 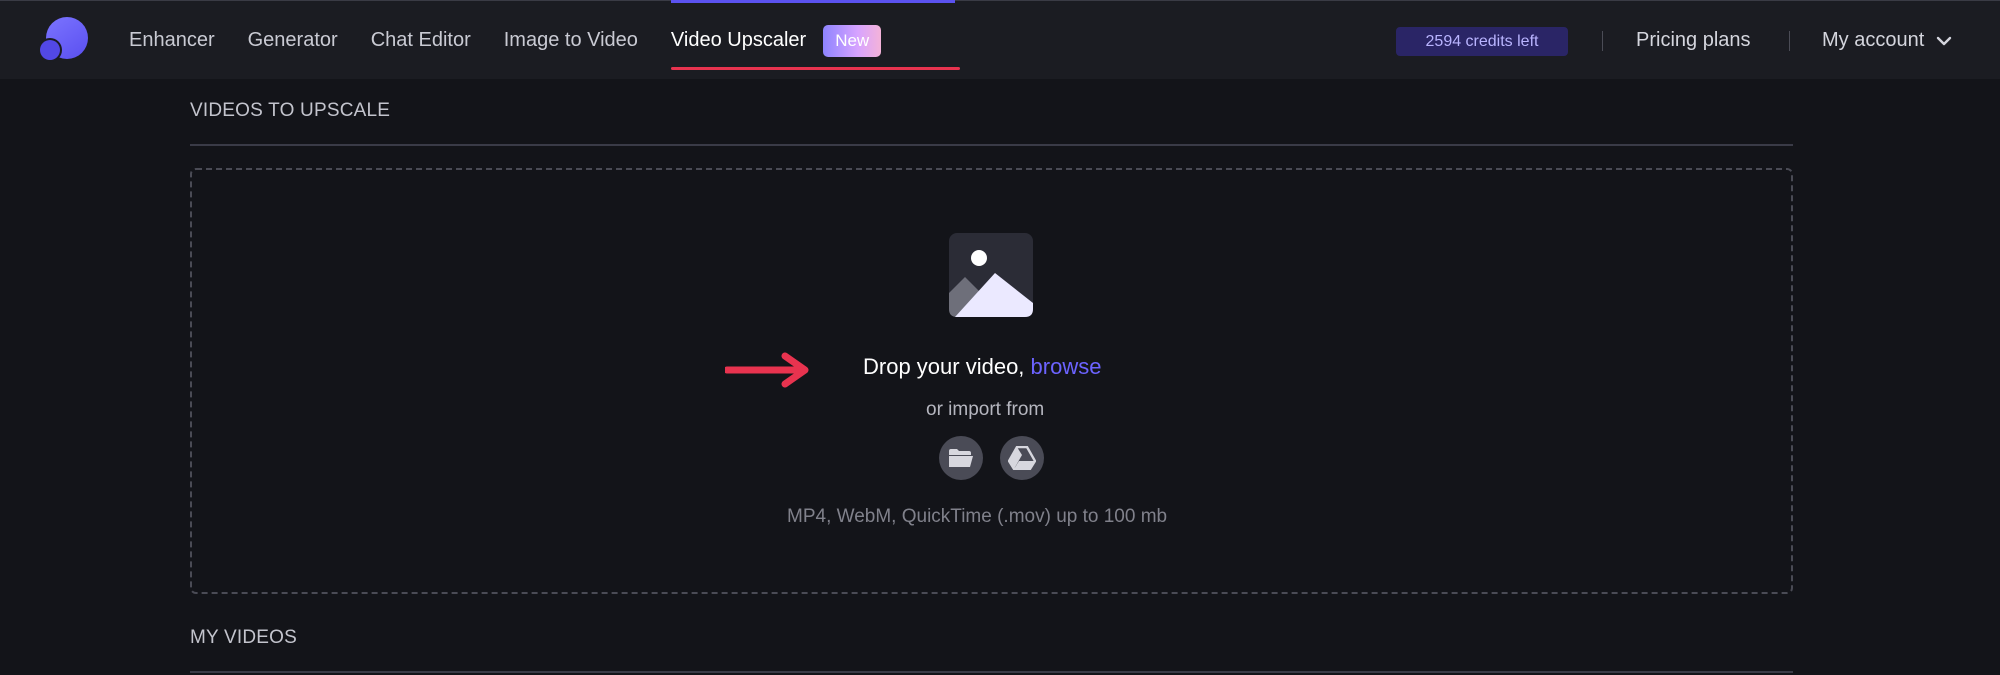 What do you see at coordinates (1944, 40) in the screenshot?
I see `chevron-down-icon` at bounding box center [1944, 40].